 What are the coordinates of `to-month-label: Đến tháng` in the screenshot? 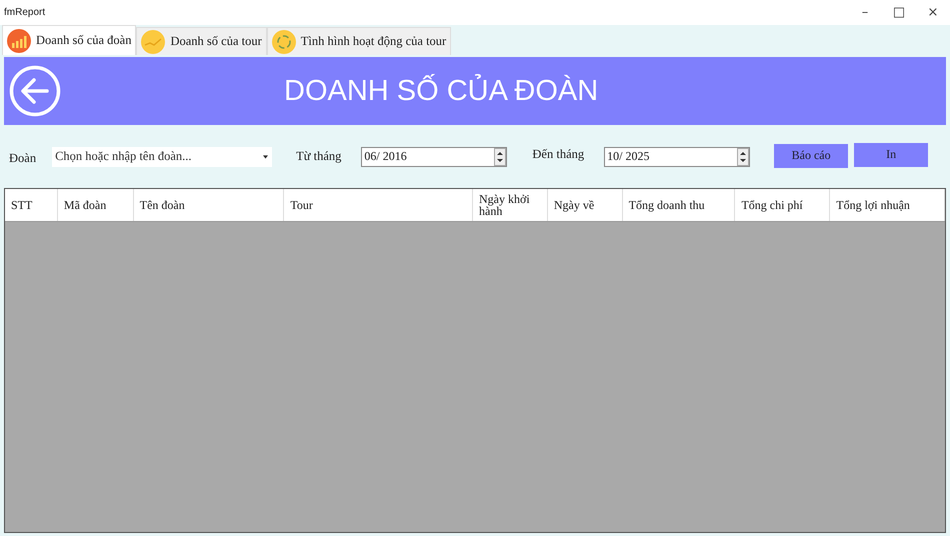 It's located at (558, 154).